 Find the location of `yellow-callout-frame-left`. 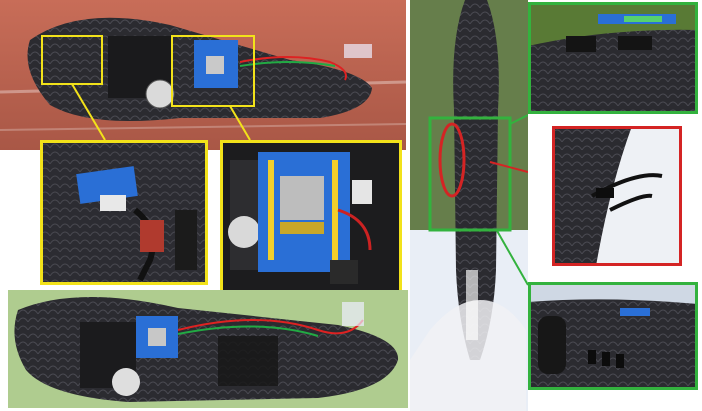

yellow-callout-frame-left is located at coordinates (124, 212).